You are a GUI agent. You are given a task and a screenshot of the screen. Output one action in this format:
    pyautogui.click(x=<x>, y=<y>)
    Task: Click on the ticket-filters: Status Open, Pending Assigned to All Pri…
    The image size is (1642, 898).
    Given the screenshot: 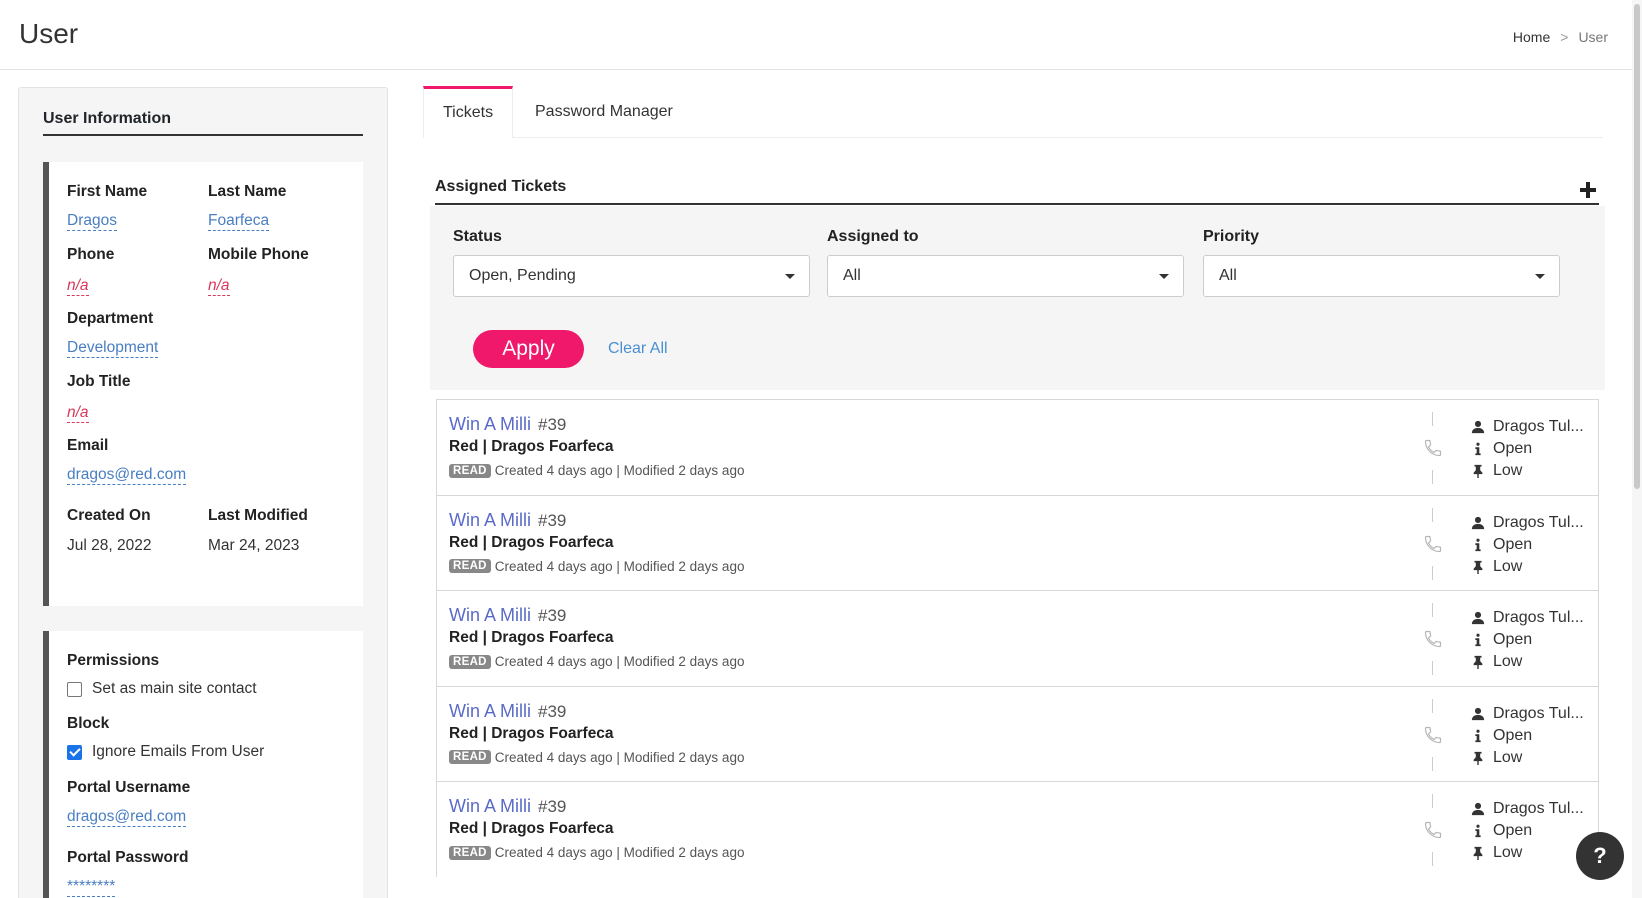 What is the action you would take?
    pyautogui.click(x=1017, y=298)
    